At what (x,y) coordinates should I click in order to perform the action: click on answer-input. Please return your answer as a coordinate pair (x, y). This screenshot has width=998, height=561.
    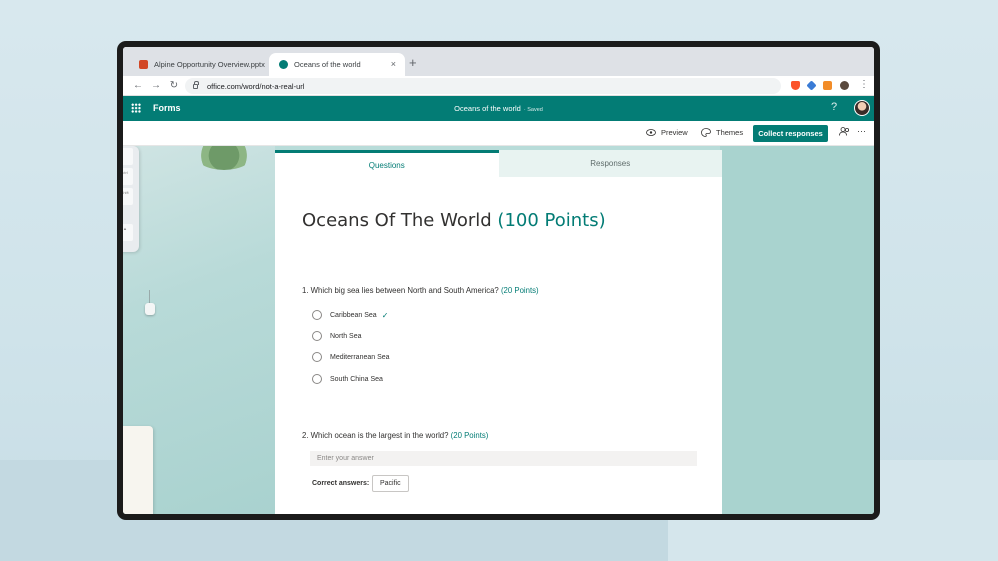
    Looking at the image, I should click on (503, 458).